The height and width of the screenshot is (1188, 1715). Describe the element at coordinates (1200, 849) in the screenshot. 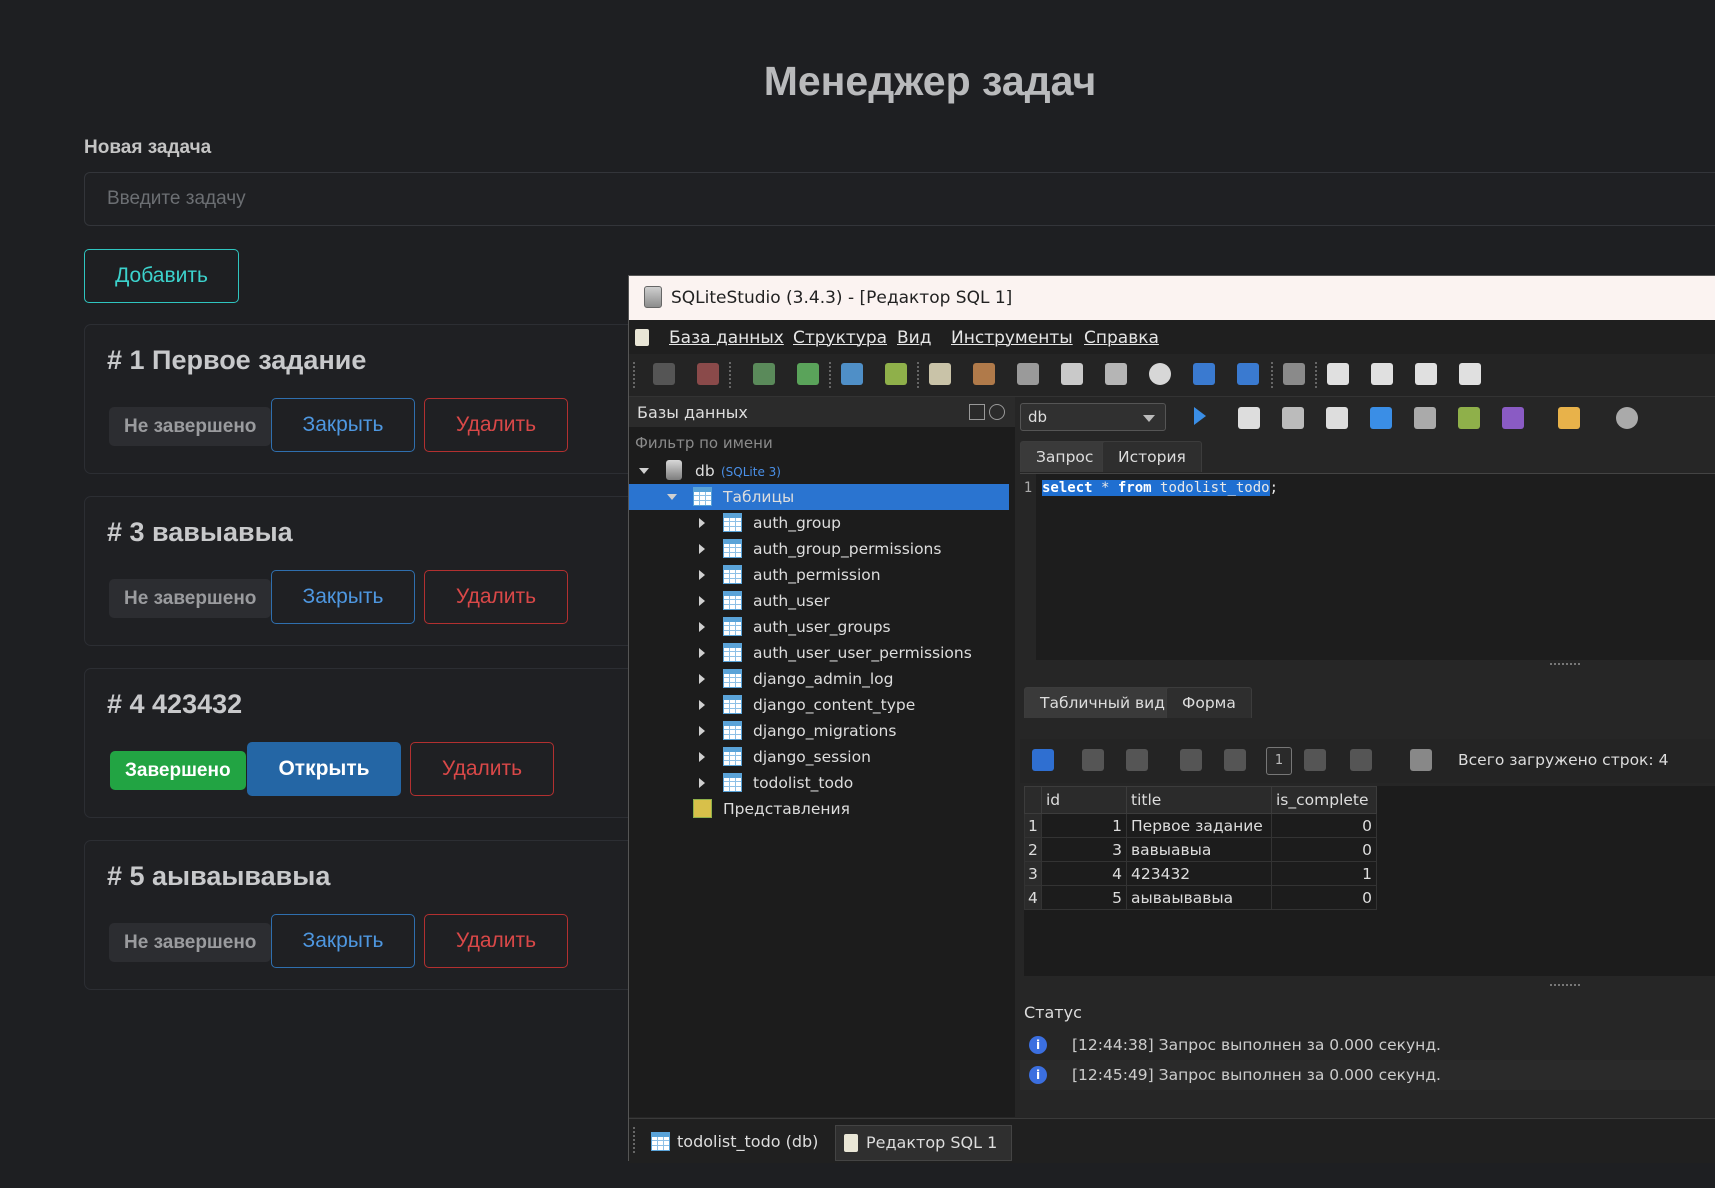

I see `table-row: 2 3 вавыавыа 0` at that location.